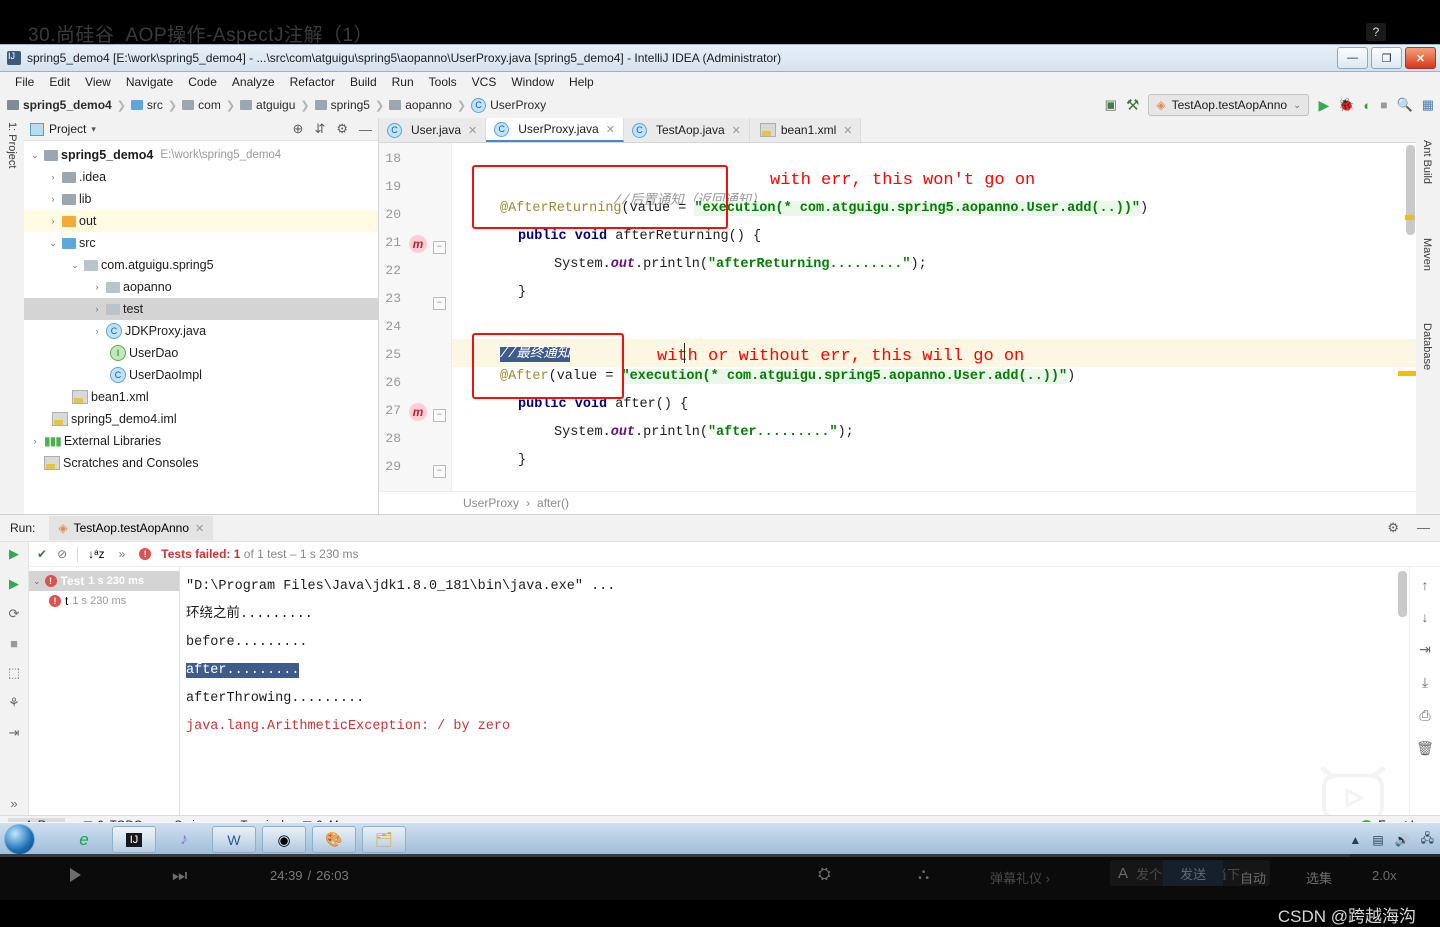 Image resolution: width=1440 pixels, height=927 pixels. What do you see at coordinates (62, 554) in the screenshot?
I see `hide-ignored-icon: ⊘` at bounding box center [62, 554].